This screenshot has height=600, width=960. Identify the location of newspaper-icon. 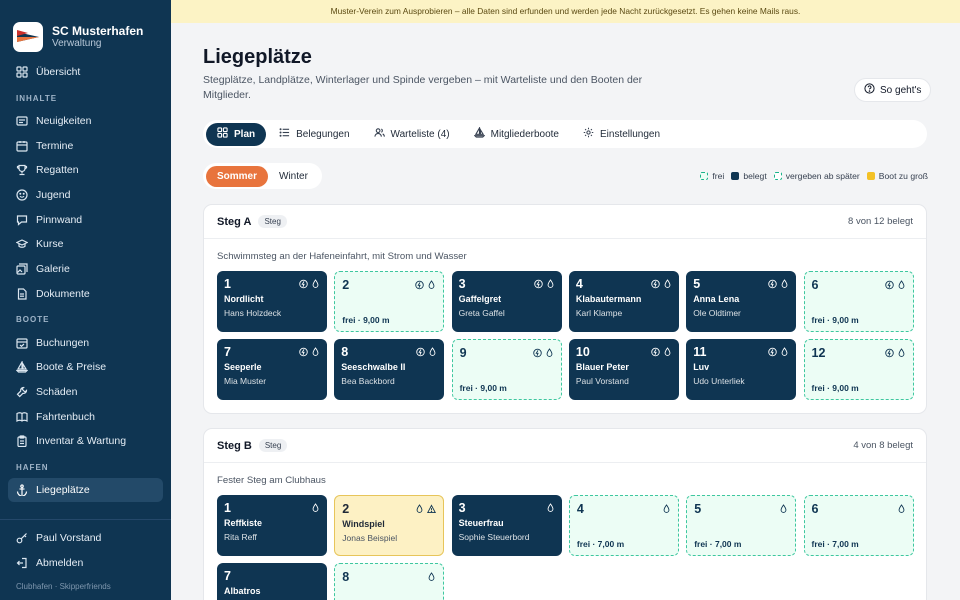
(22, 121).